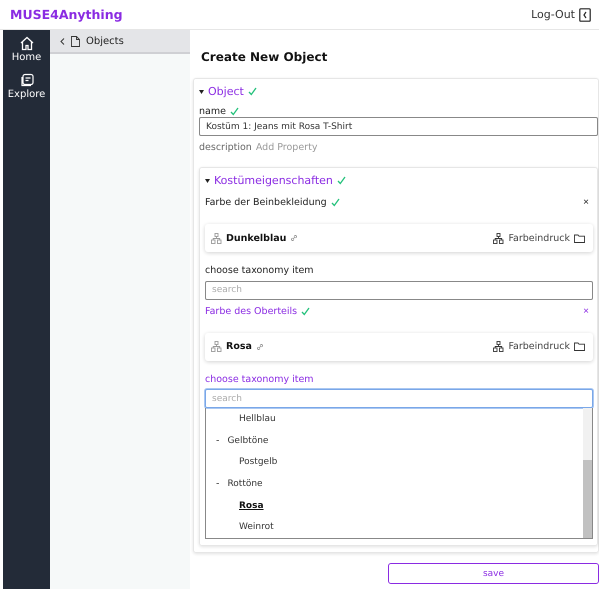 This screenshot has height=589, width=599. Describe the element at coordinates (239, 346) in the screenshot. I see `item-name: Rosa` at that location.